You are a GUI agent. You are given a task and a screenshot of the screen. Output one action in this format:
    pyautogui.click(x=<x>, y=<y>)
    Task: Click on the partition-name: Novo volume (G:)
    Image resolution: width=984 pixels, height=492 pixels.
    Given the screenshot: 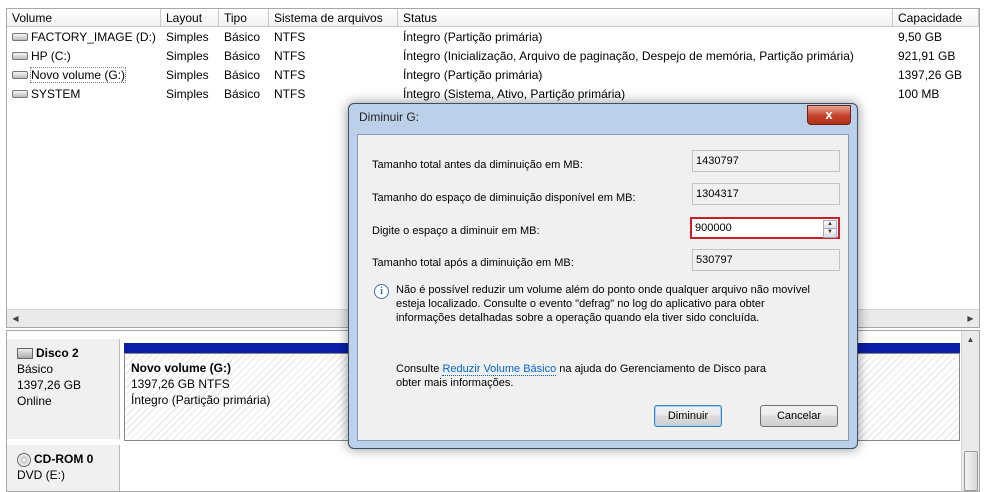 What is the action you would take?
    pyautogui.click(x=181, y=368)
    